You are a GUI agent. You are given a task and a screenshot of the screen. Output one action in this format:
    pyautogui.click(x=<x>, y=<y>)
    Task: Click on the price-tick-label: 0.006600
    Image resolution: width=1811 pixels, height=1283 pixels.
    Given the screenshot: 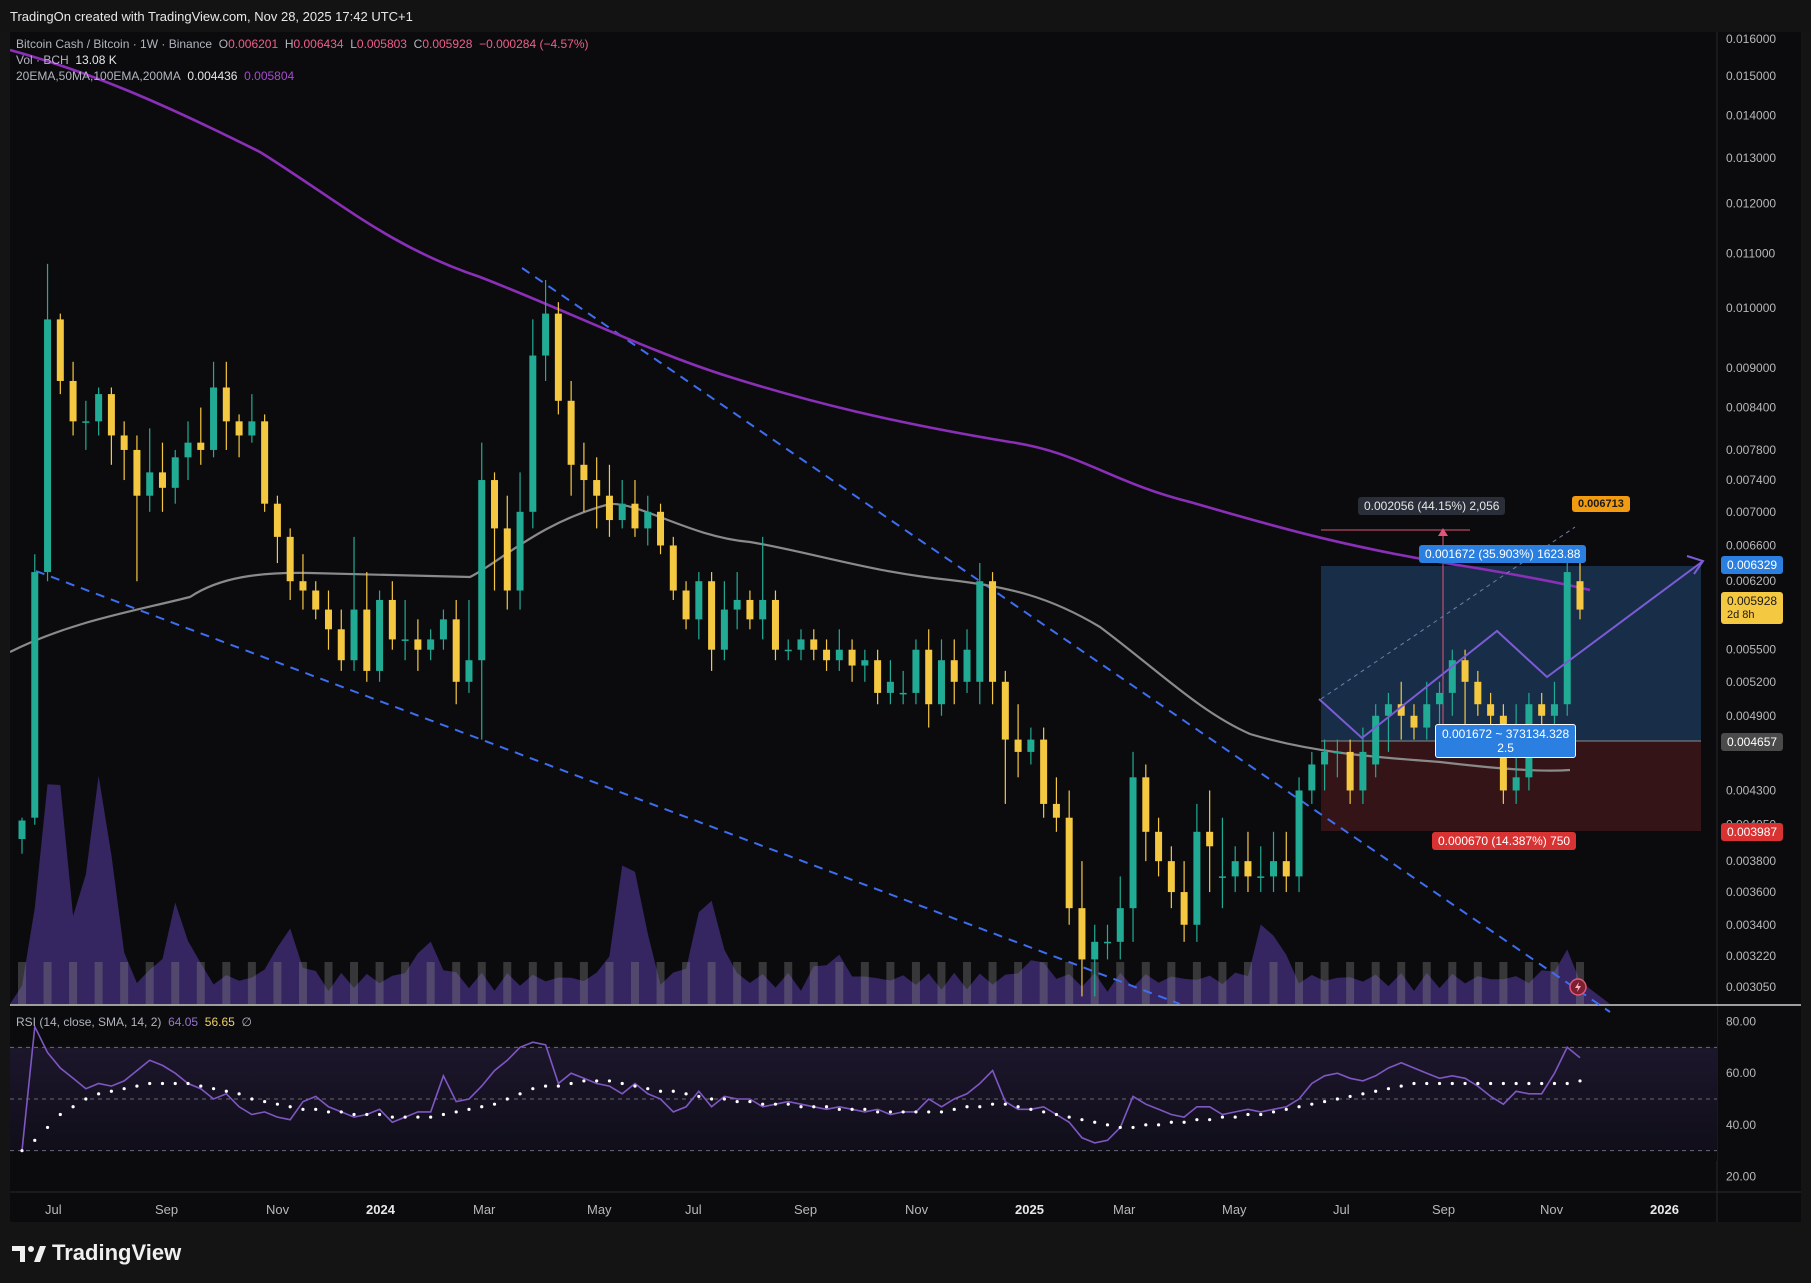 What is the action you would take?
    pyautogui.click(x=1751, y=545)
    